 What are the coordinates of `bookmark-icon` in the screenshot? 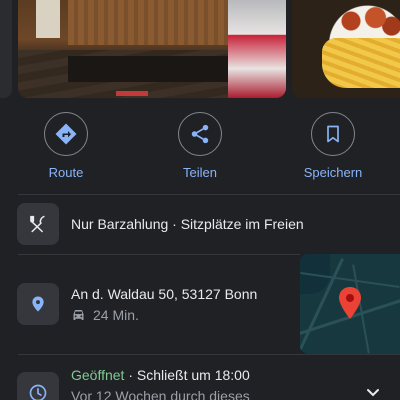 It's located at (333, 134).